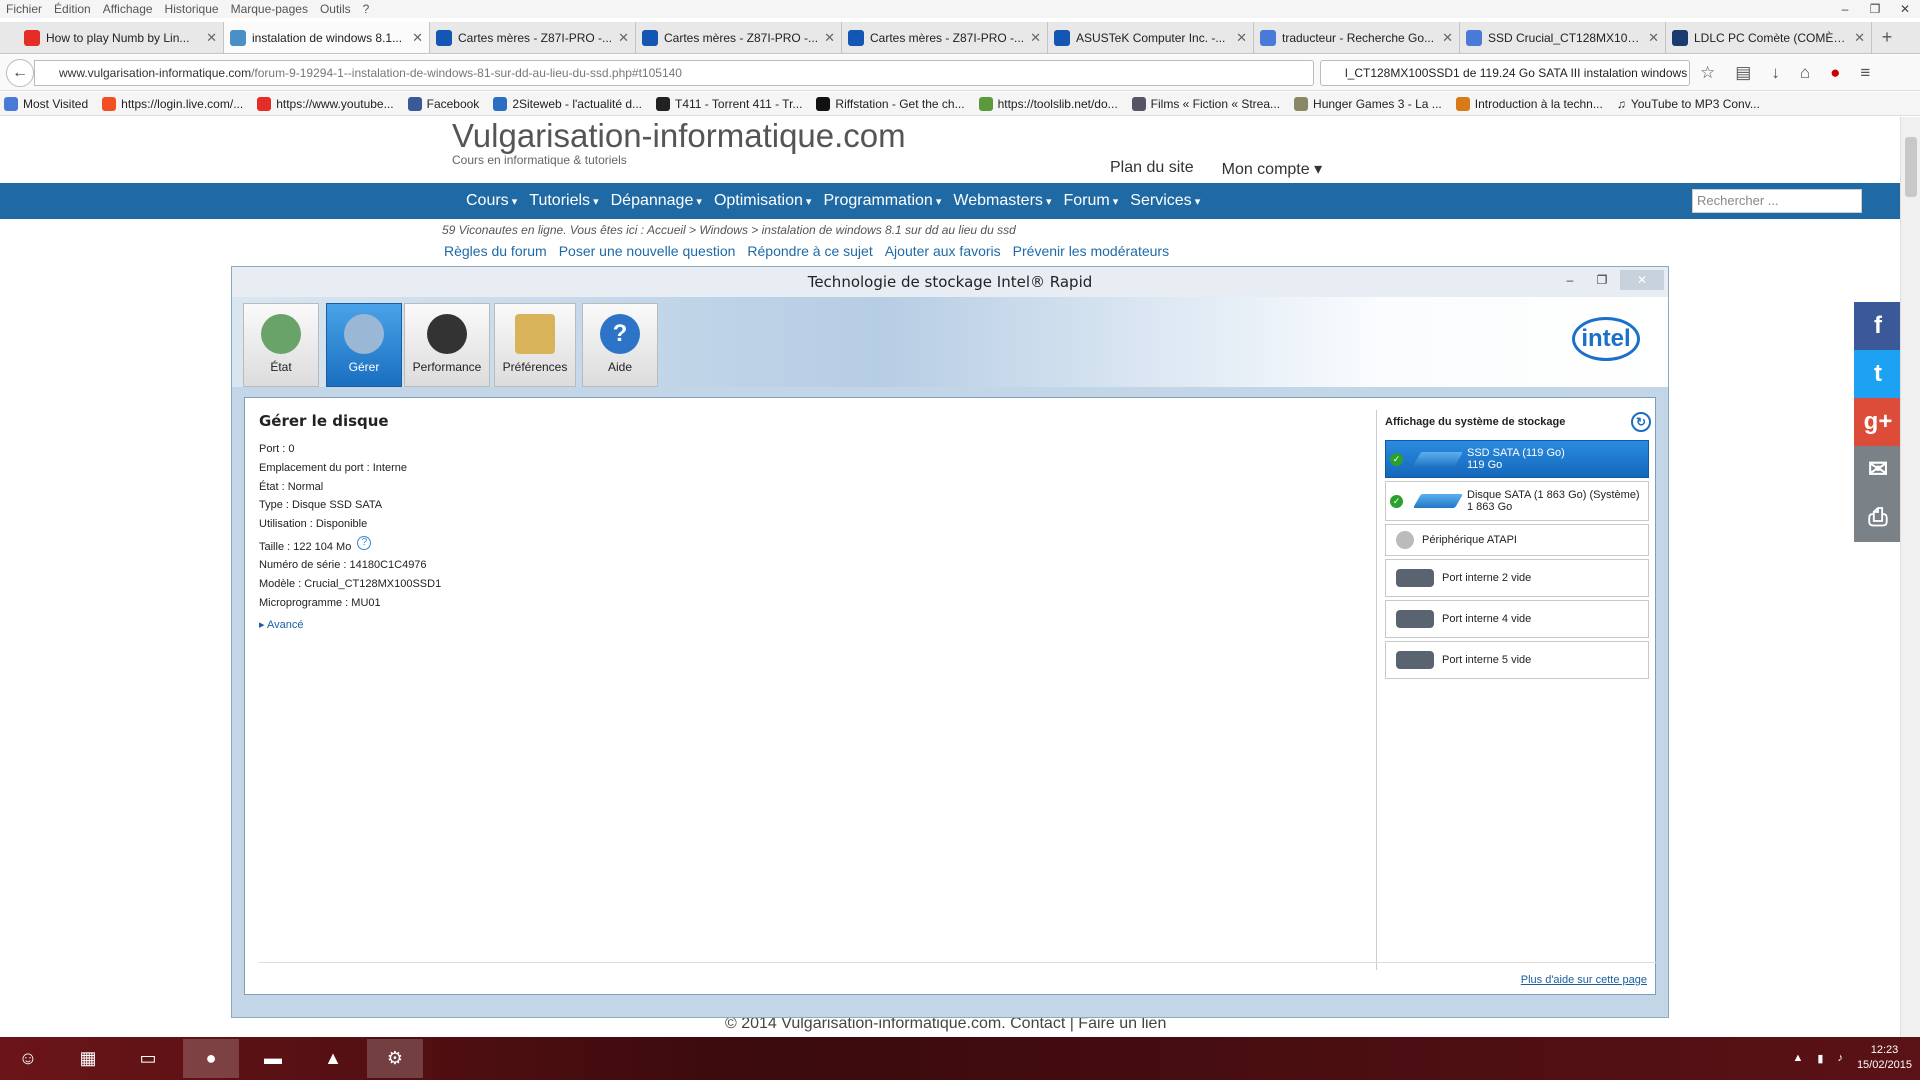 The width and height of the screenshot is (1920, 1080). Describe the element at coordinates (88, 1058) in the screenshot. I see `store-icon: ▦` at that location.